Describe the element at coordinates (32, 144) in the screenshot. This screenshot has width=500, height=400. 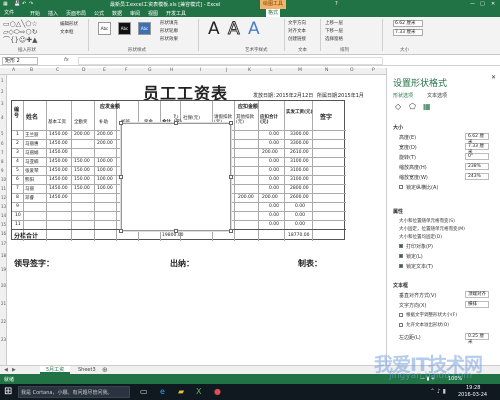
I see `cell-name: 马丽惠` at that location.